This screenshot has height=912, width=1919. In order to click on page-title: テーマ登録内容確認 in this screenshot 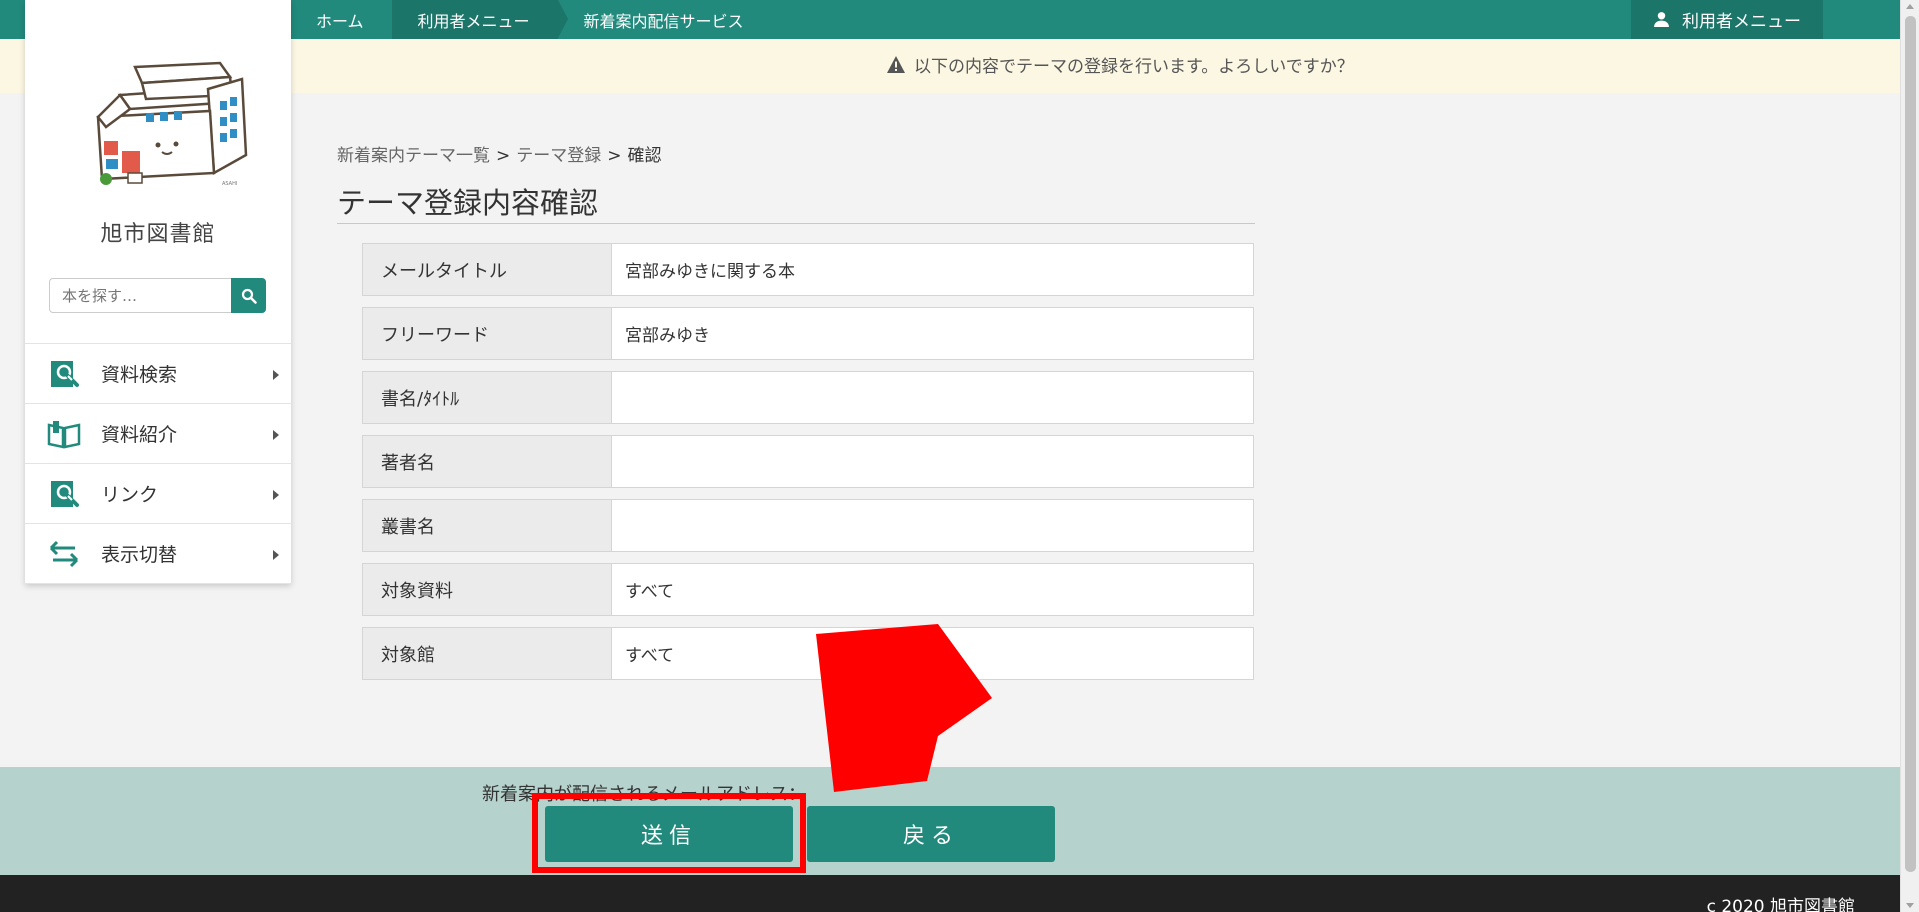, I will do `click(468, 203)`.